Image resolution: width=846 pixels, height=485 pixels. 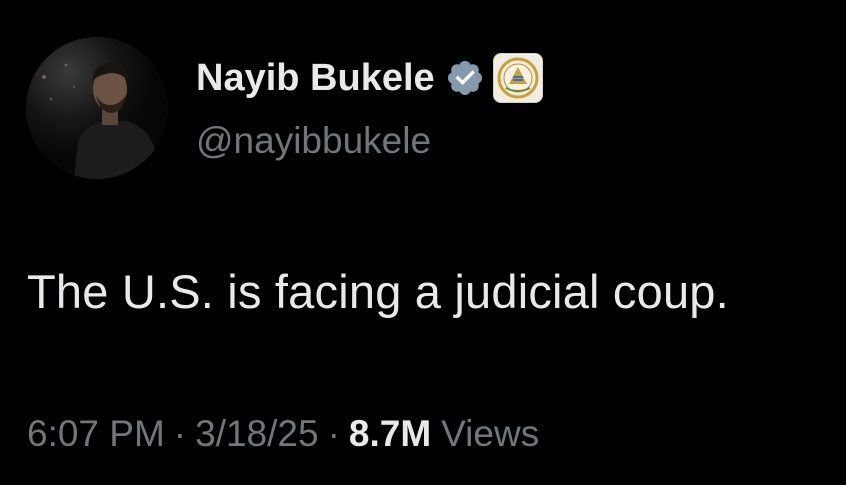 I want to click on affiliate-coat-of-arms-icon, so click(x=517, y=78).